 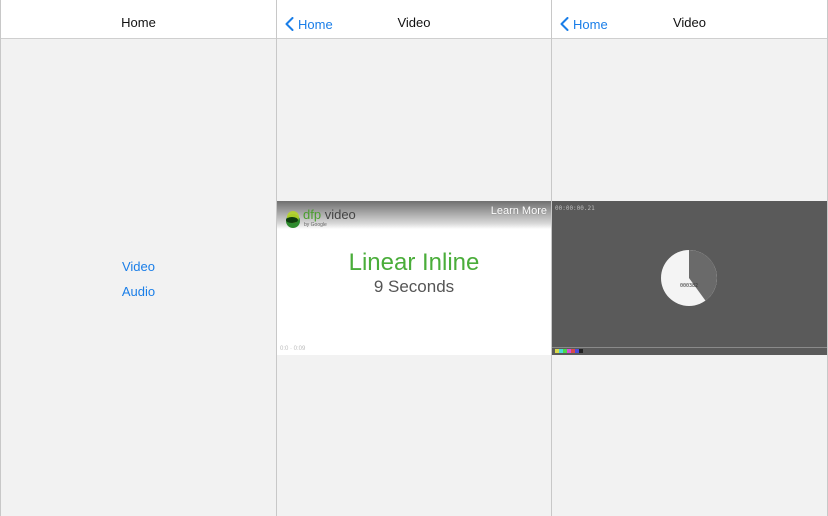 What do you see at coordinates (293, 349) in the screenshot?
I see `ad-timer: 0:0 · 0:09` at bounding box center [293, 349].